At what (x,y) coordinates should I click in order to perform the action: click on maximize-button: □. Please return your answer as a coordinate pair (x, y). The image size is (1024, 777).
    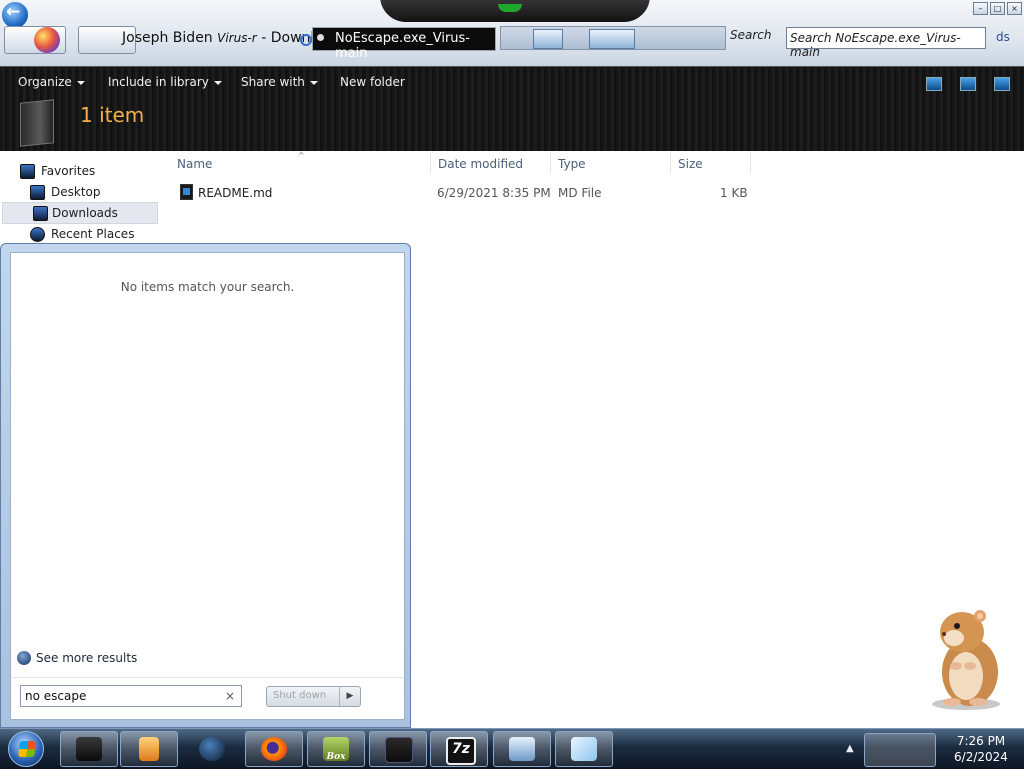
    Looking at the image, I should click on (997, 8).